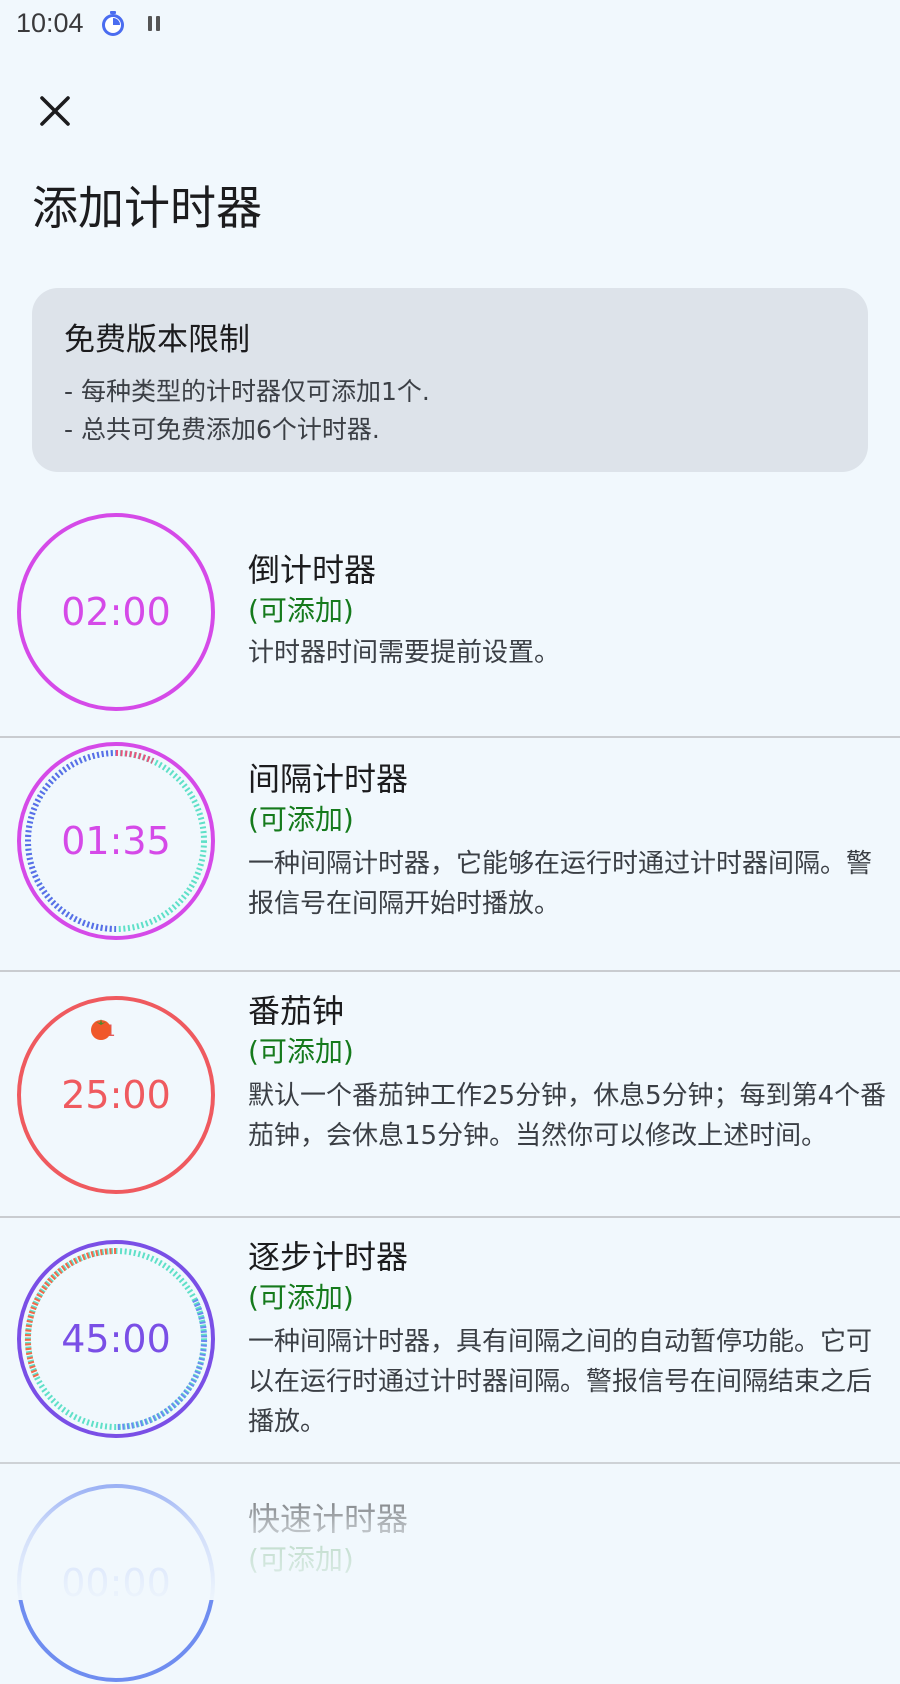 The height and width of the screenshot is (1684, 900). What do you see at coordinates (328, 1257) in the screenshot?
I see `timer-name: 逐步计时器` at bounding box center [328, 1257].